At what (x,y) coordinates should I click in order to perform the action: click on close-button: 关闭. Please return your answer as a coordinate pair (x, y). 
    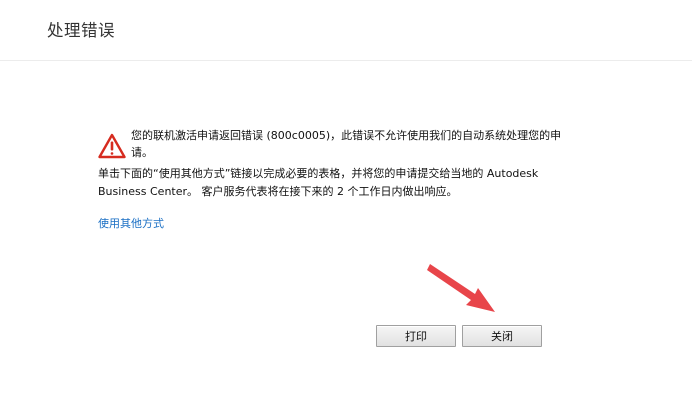
    Looking at the image, I should click on (502, 336).